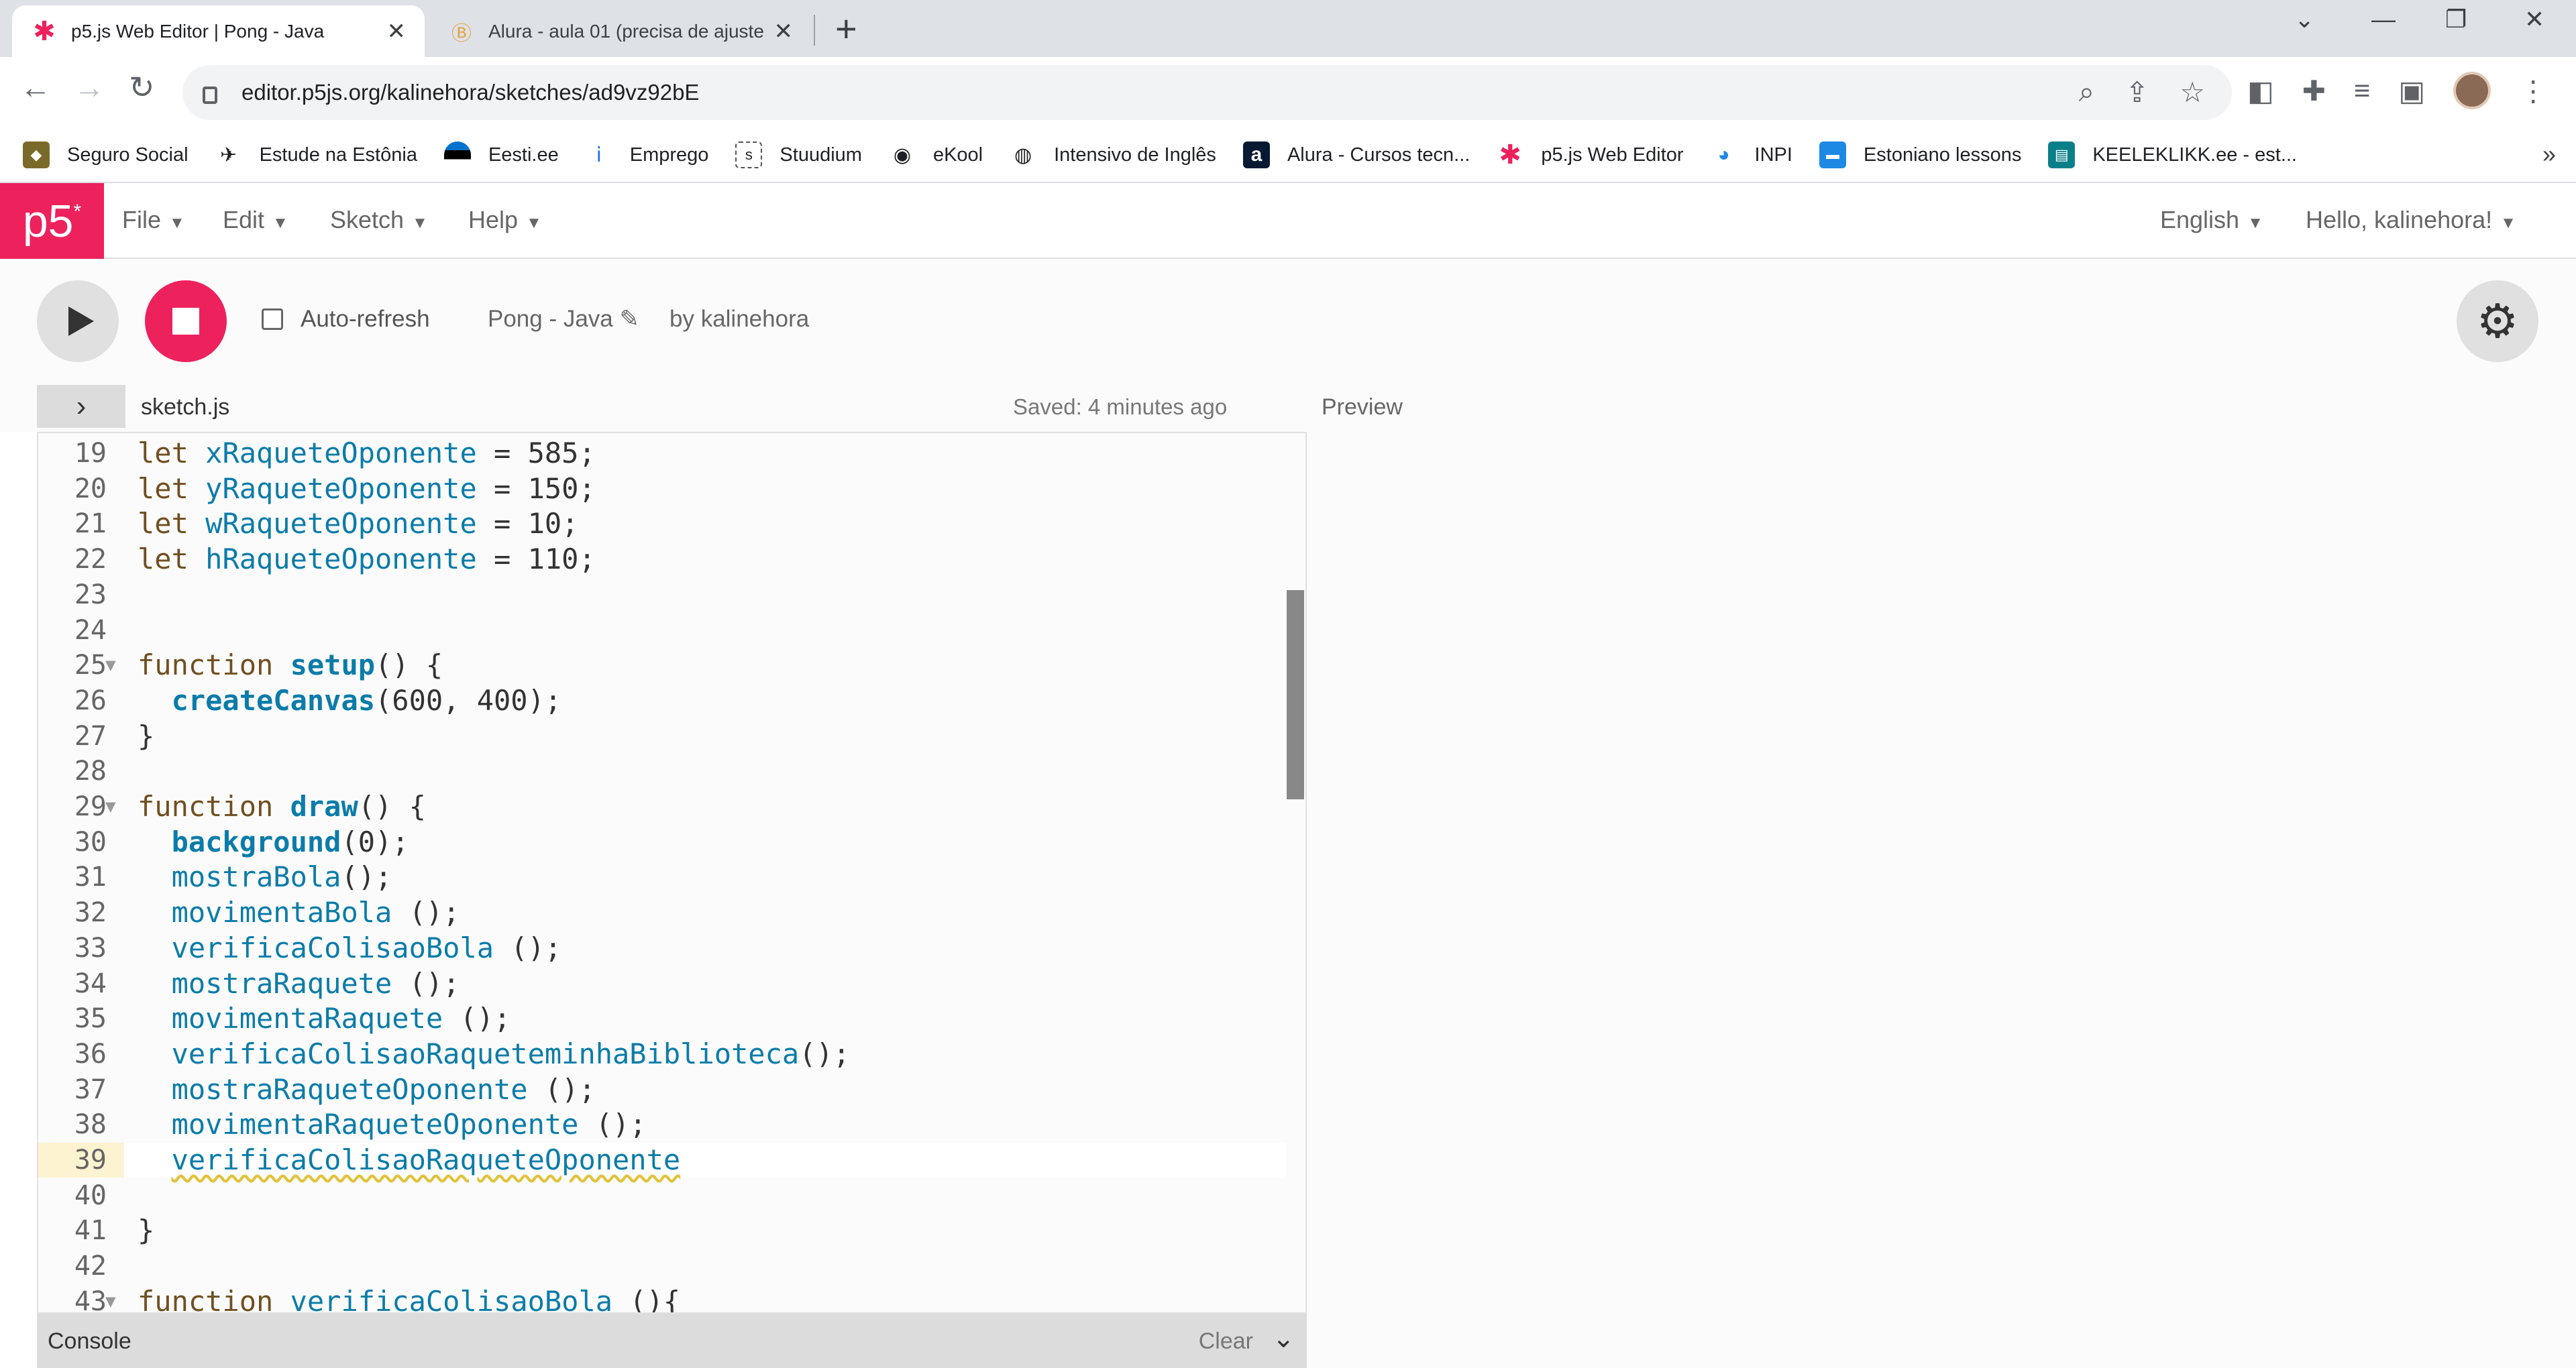  I want to click on bookmark-seguro-social: ◆ Seguro Social, so click(106, 154).